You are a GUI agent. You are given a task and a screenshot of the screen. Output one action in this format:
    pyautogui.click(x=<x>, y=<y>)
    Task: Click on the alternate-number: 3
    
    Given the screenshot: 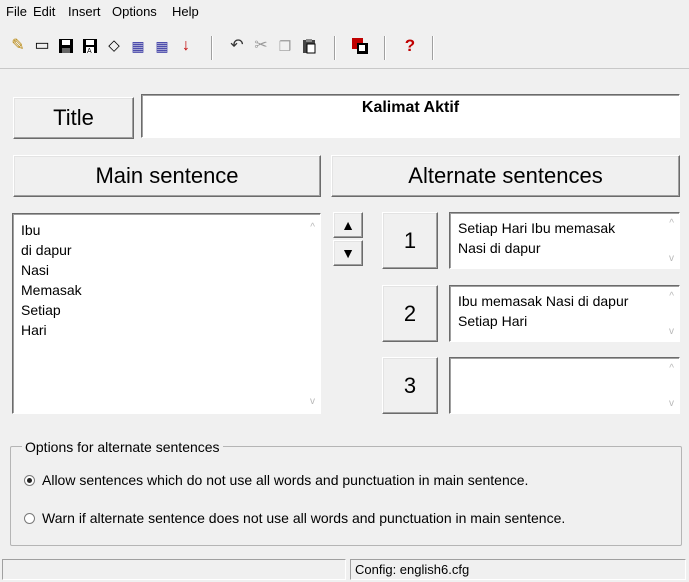 What is the action you would take?
    pyautogui.click(x=410, y=385)
    